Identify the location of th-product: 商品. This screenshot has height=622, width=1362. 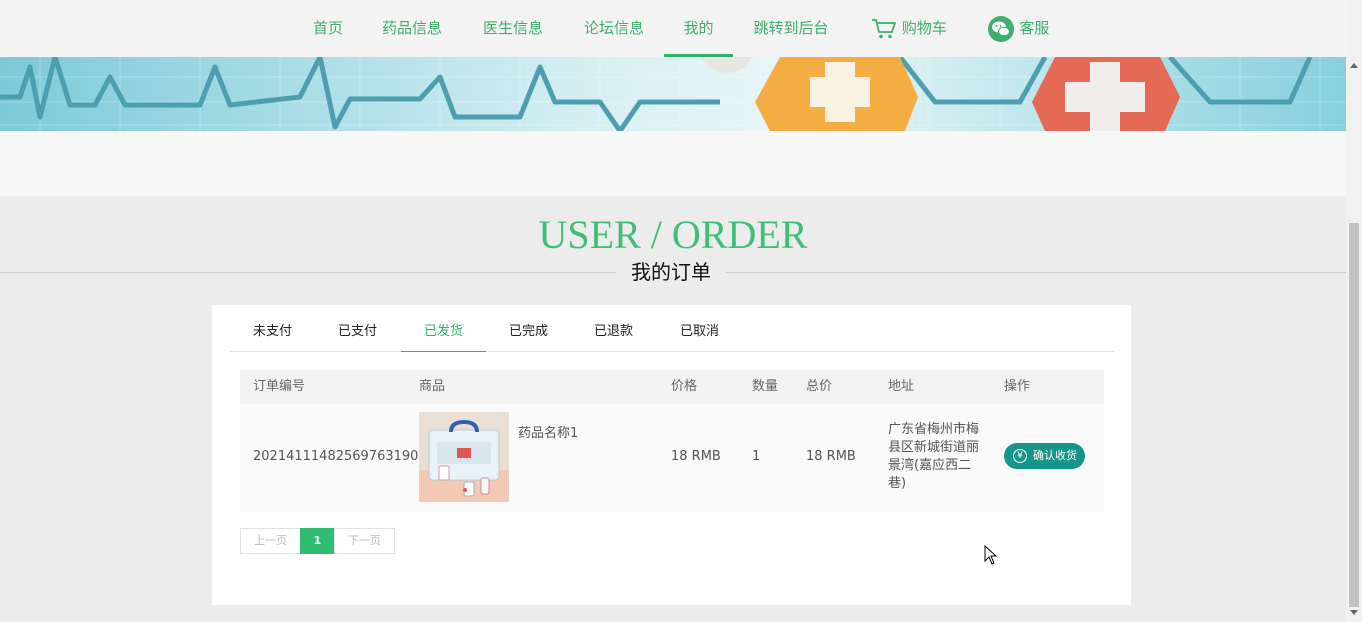
(432, 386).